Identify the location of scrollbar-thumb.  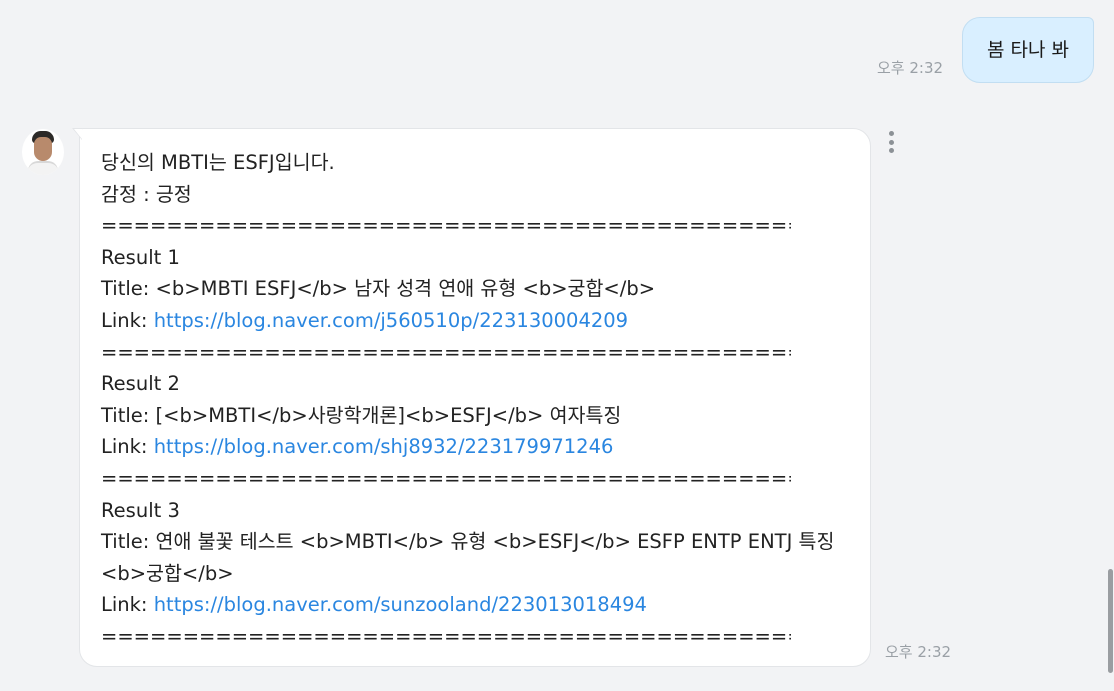
(1110, 621).